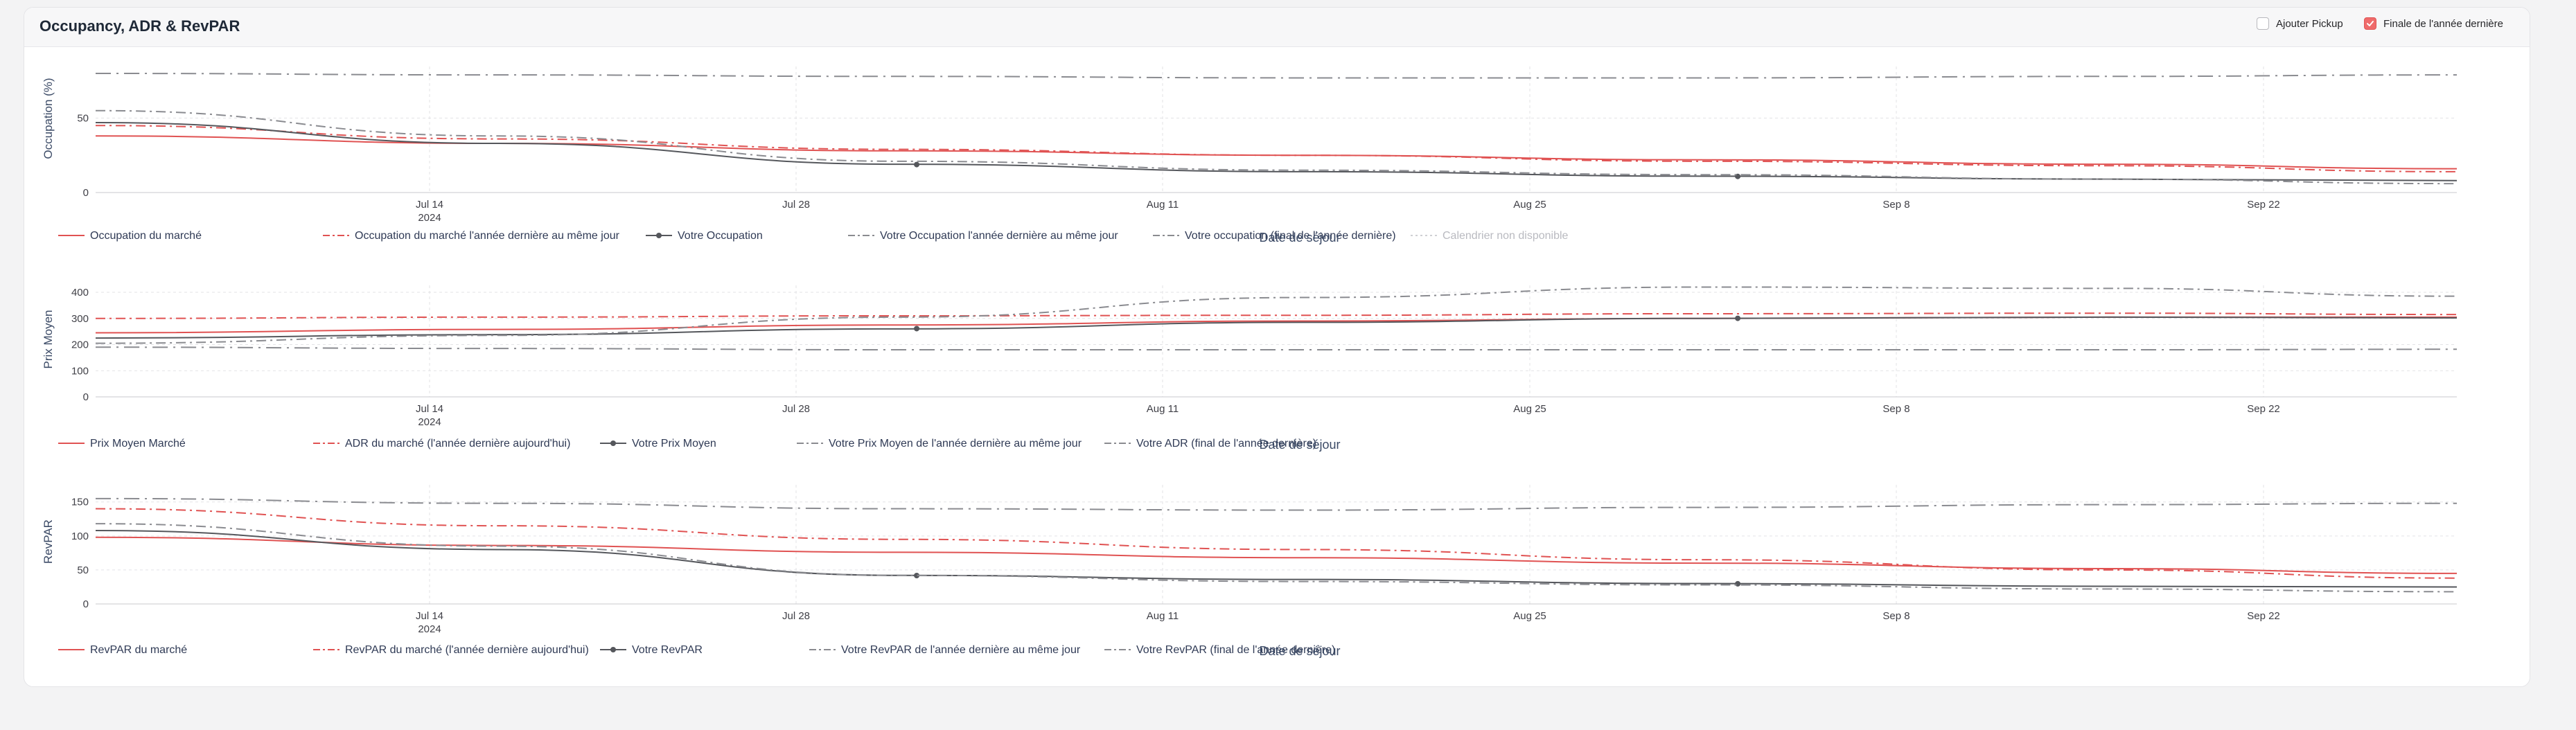 The image size is (2576, 730). Describe the element at coordinates (667, 650) in the screenshot. I see `legend-label-2: Votre RevPAR` at that location.